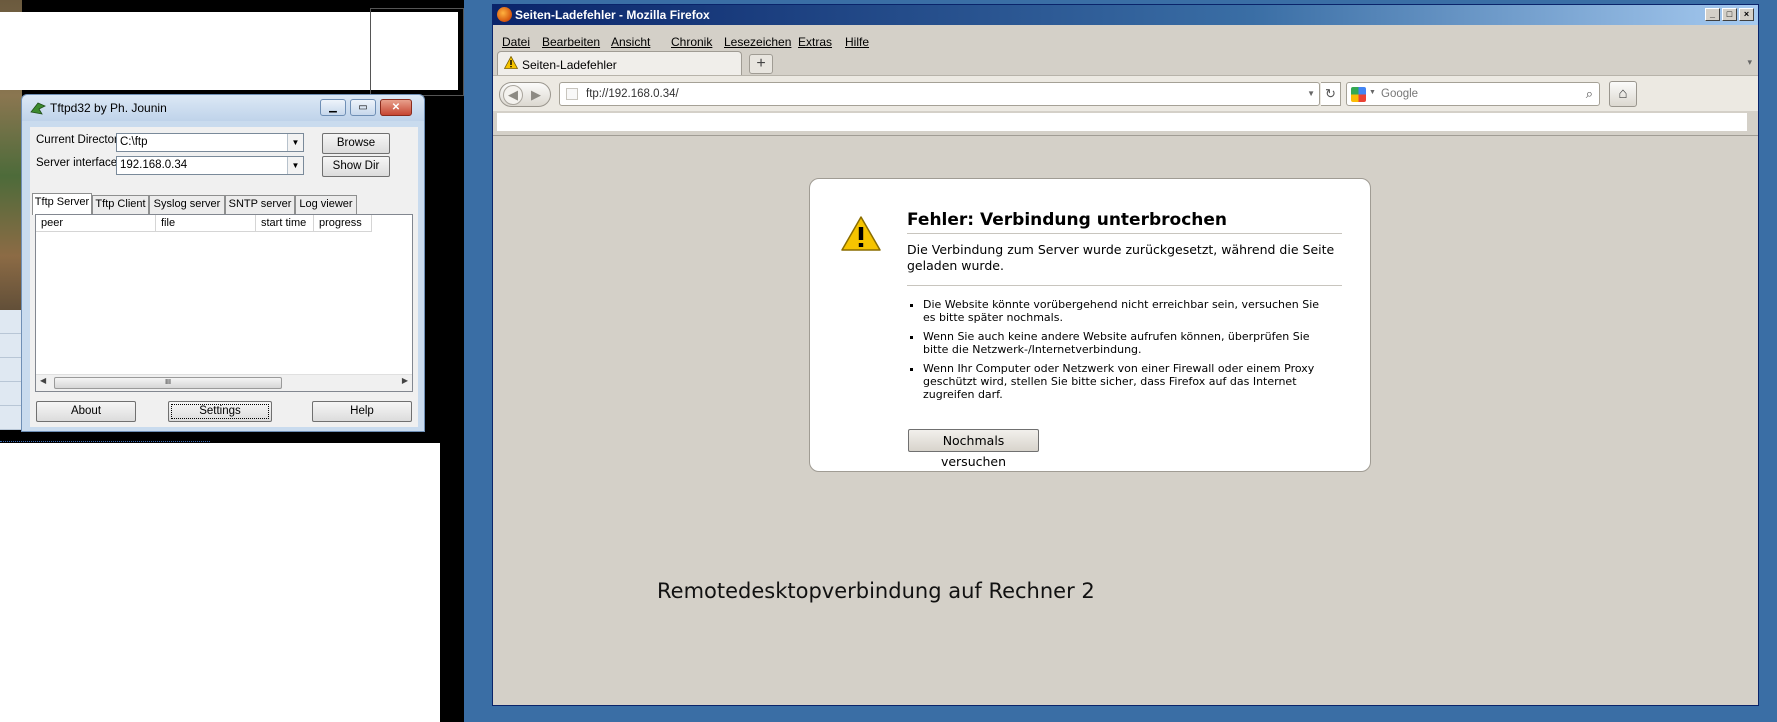 This screenshot has height=722, width=1777. I want to click on current-directory-combo: C:\ftp ▼, so click(210, 142).